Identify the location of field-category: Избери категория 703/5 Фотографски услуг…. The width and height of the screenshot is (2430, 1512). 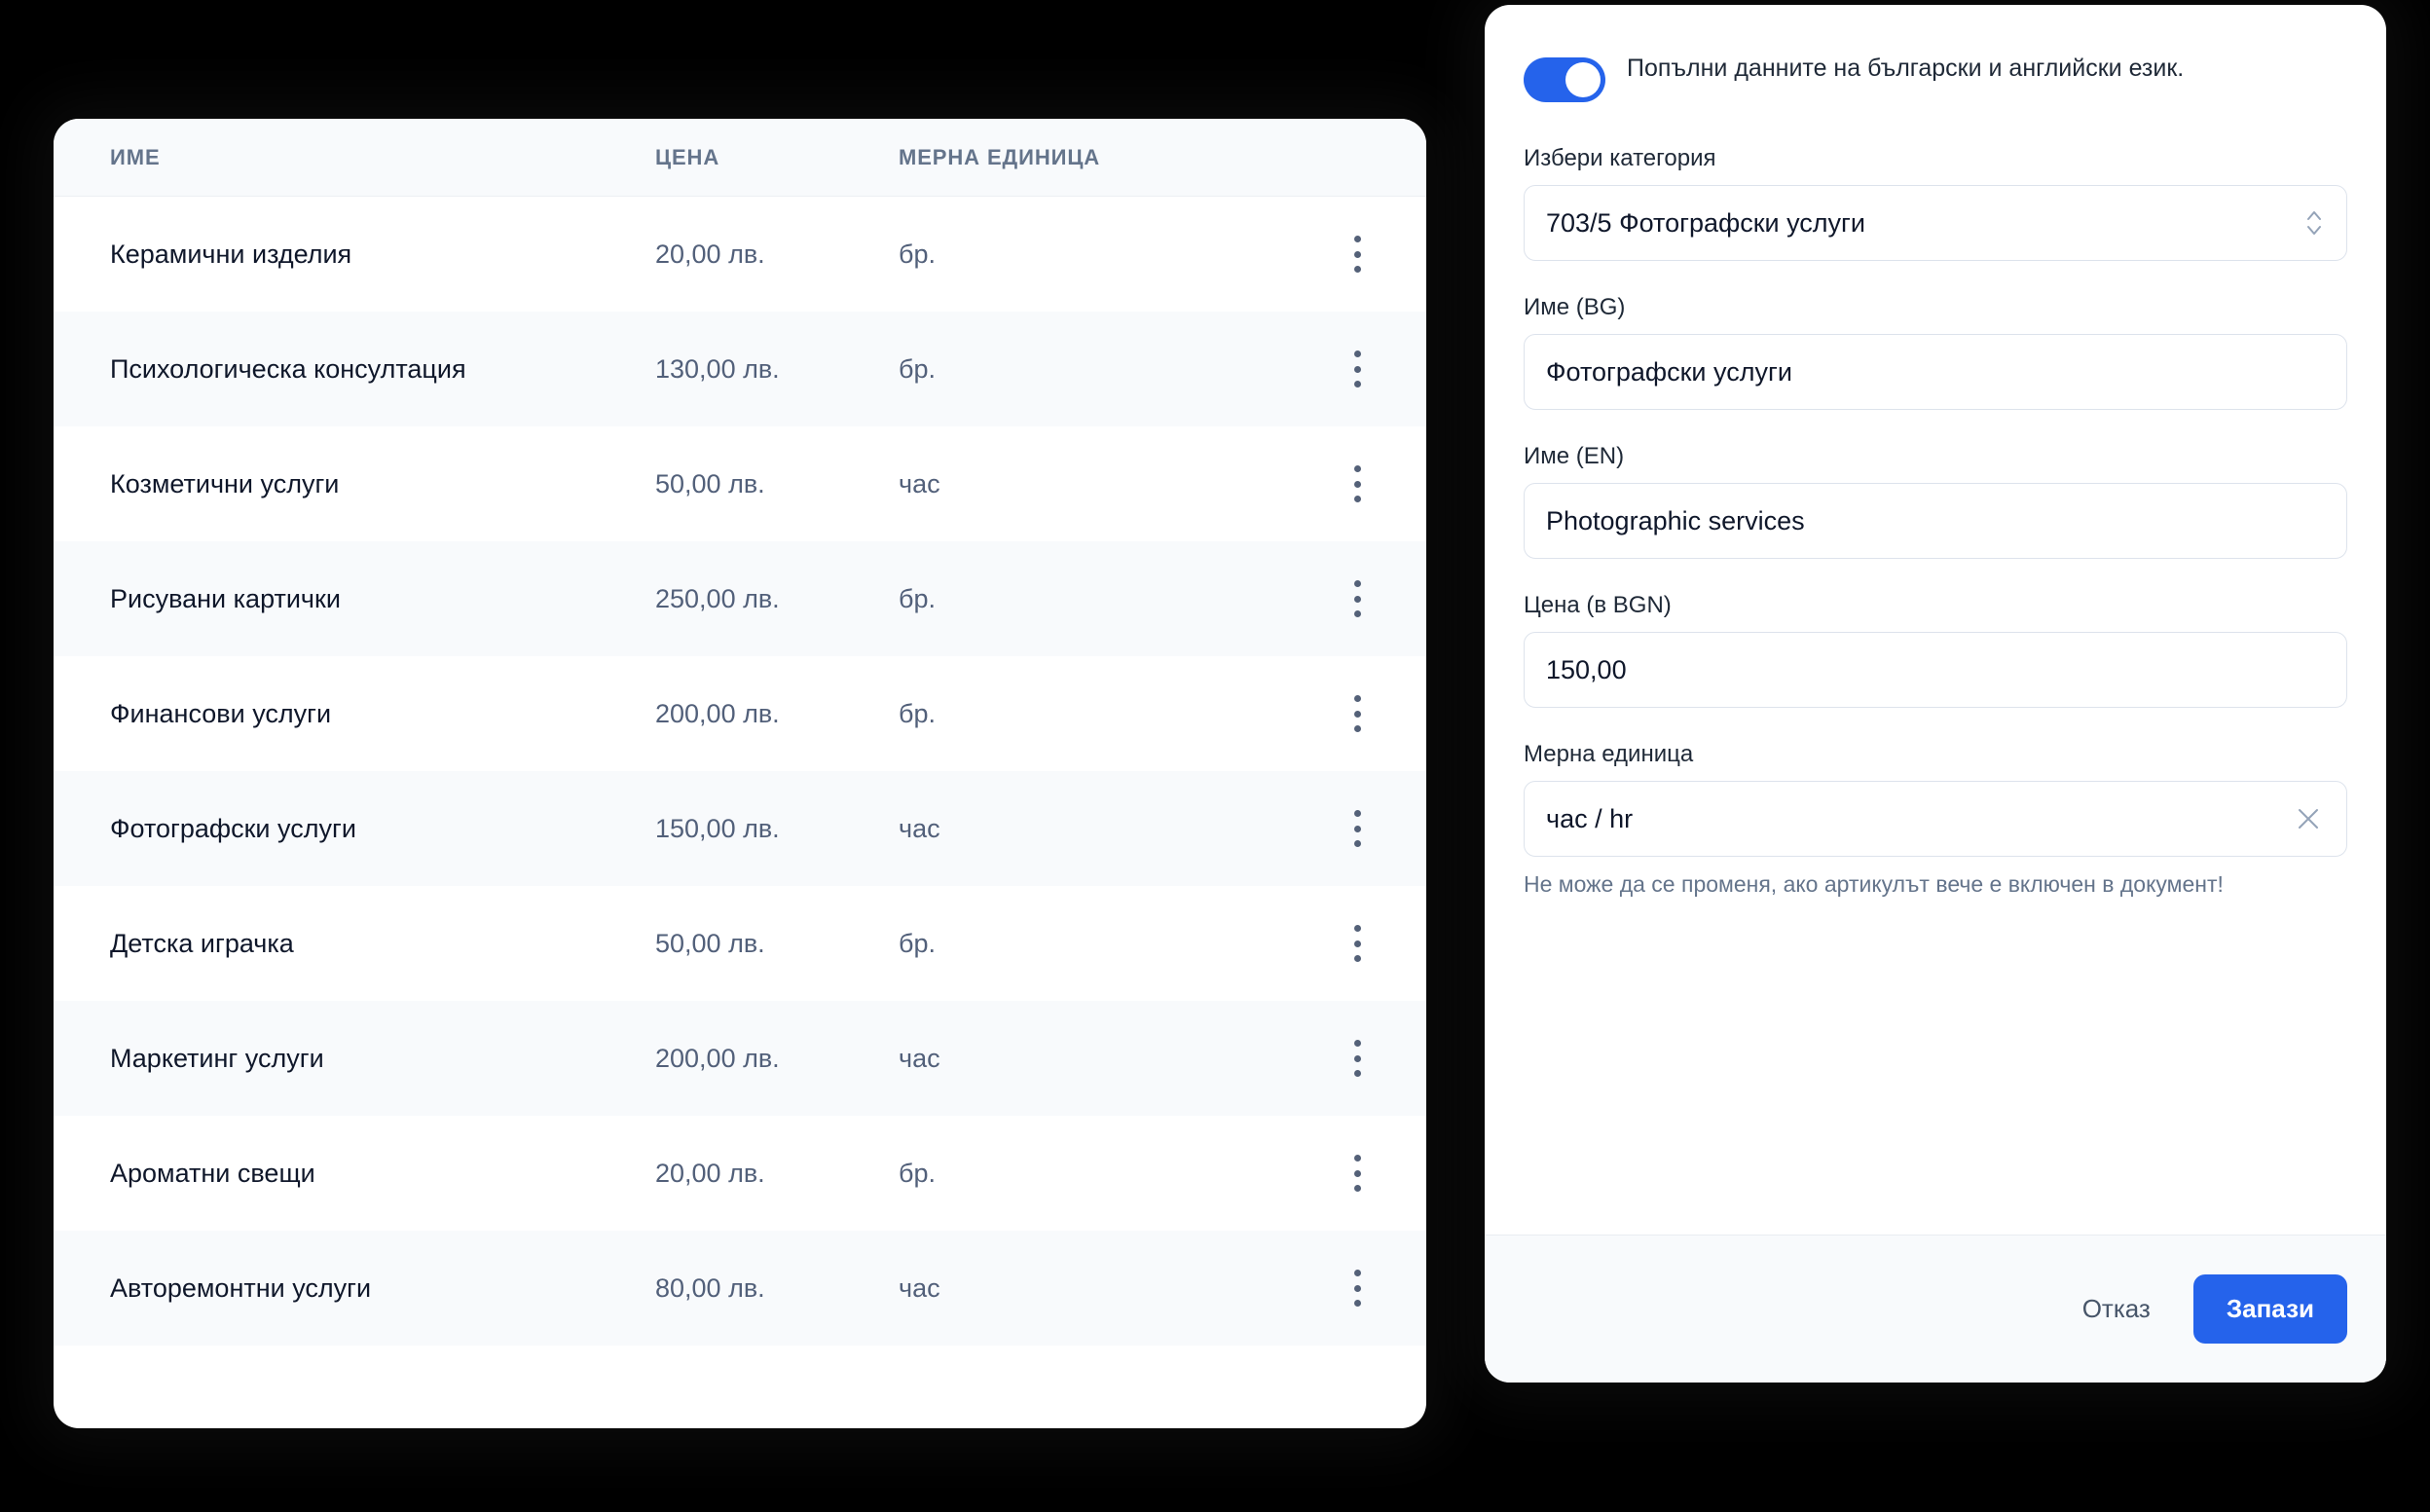
(1935, 203).